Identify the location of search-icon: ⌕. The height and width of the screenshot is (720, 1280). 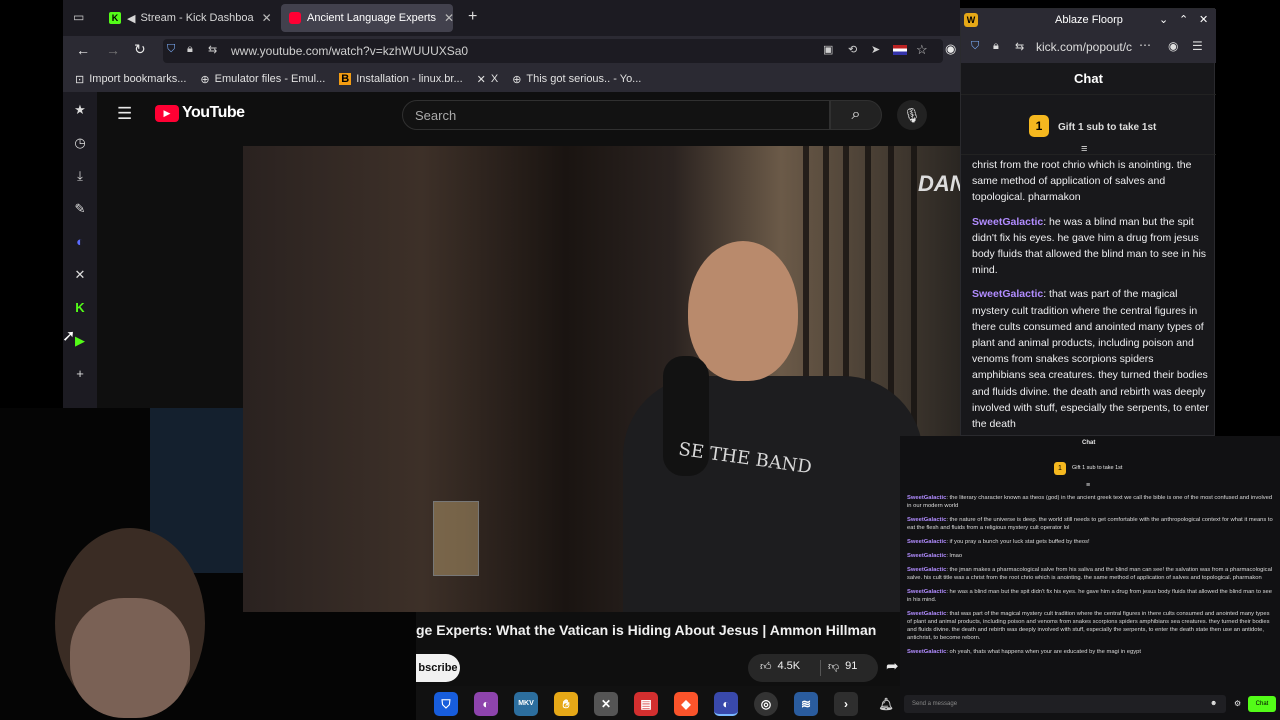
(856, 114).